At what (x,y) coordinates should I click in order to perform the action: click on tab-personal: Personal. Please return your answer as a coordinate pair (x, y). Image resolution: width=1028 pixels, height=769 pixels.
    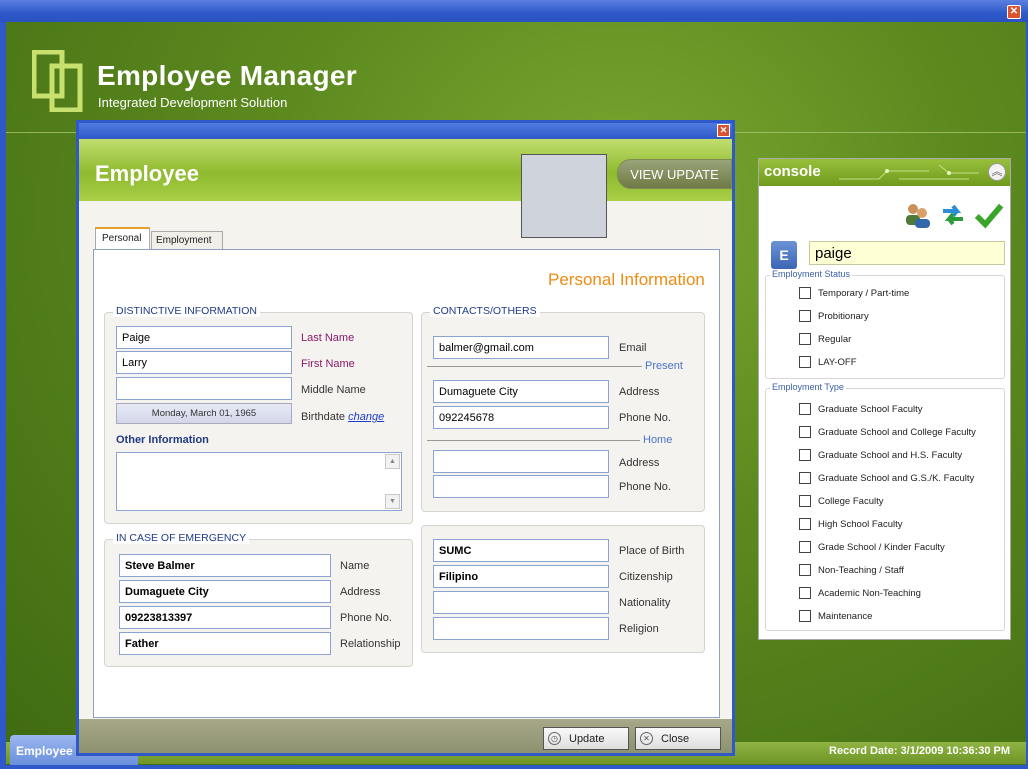
    Looking at the image, I should click on (122, 239).